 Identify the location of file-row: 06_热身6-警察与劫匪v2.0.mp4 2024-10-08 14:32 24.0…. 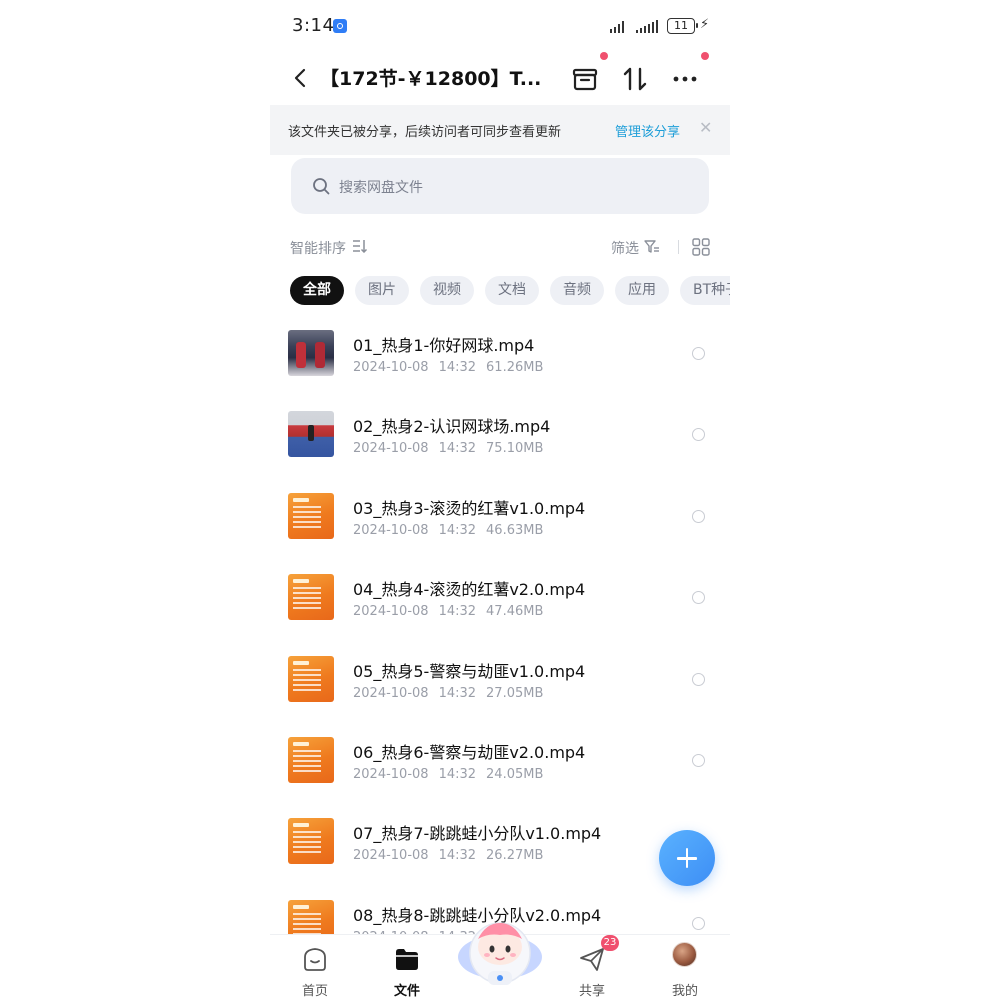
(500, 765).